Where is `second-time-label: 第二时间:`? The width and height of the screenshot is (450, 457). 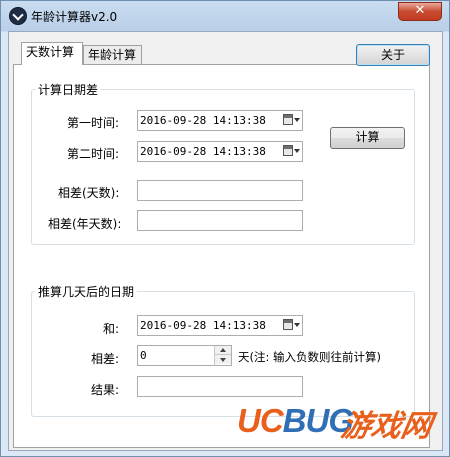
second-time-label: 第二时间: is located at coordinates (93, 154).